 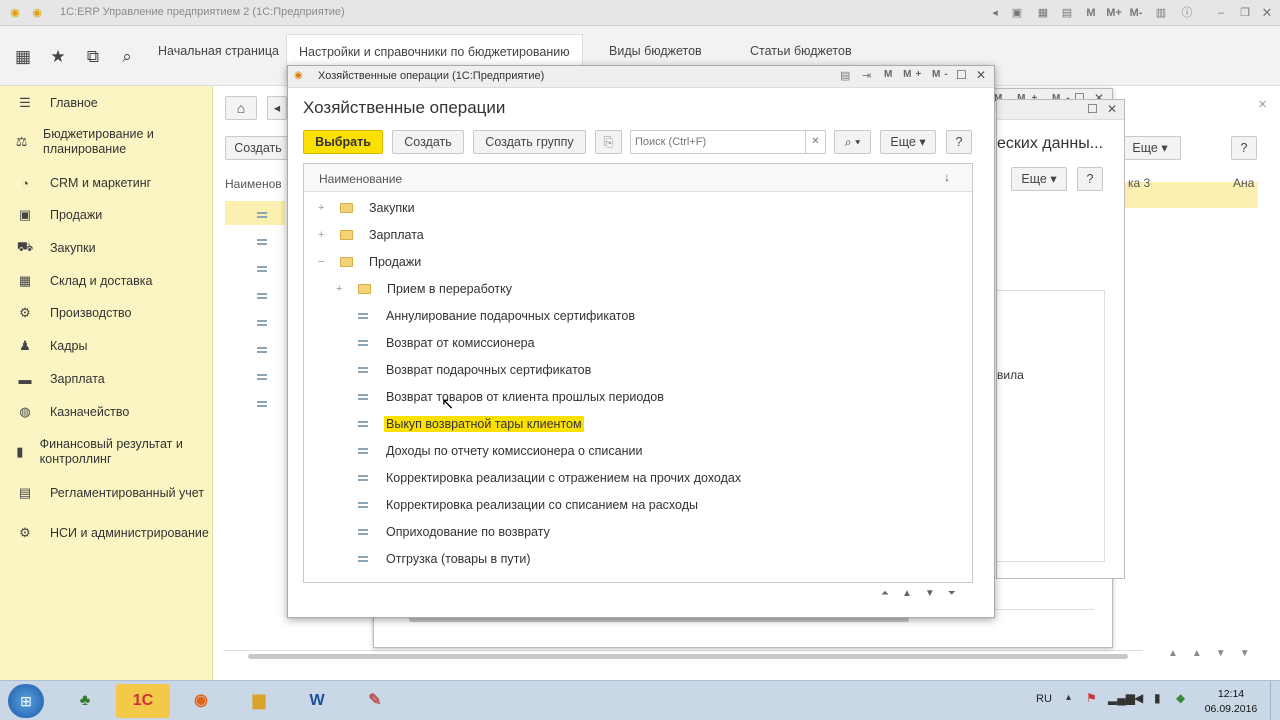 I want to click on sidebar-item-salary: ▬ Зарплата, so click(x=106, y=379).